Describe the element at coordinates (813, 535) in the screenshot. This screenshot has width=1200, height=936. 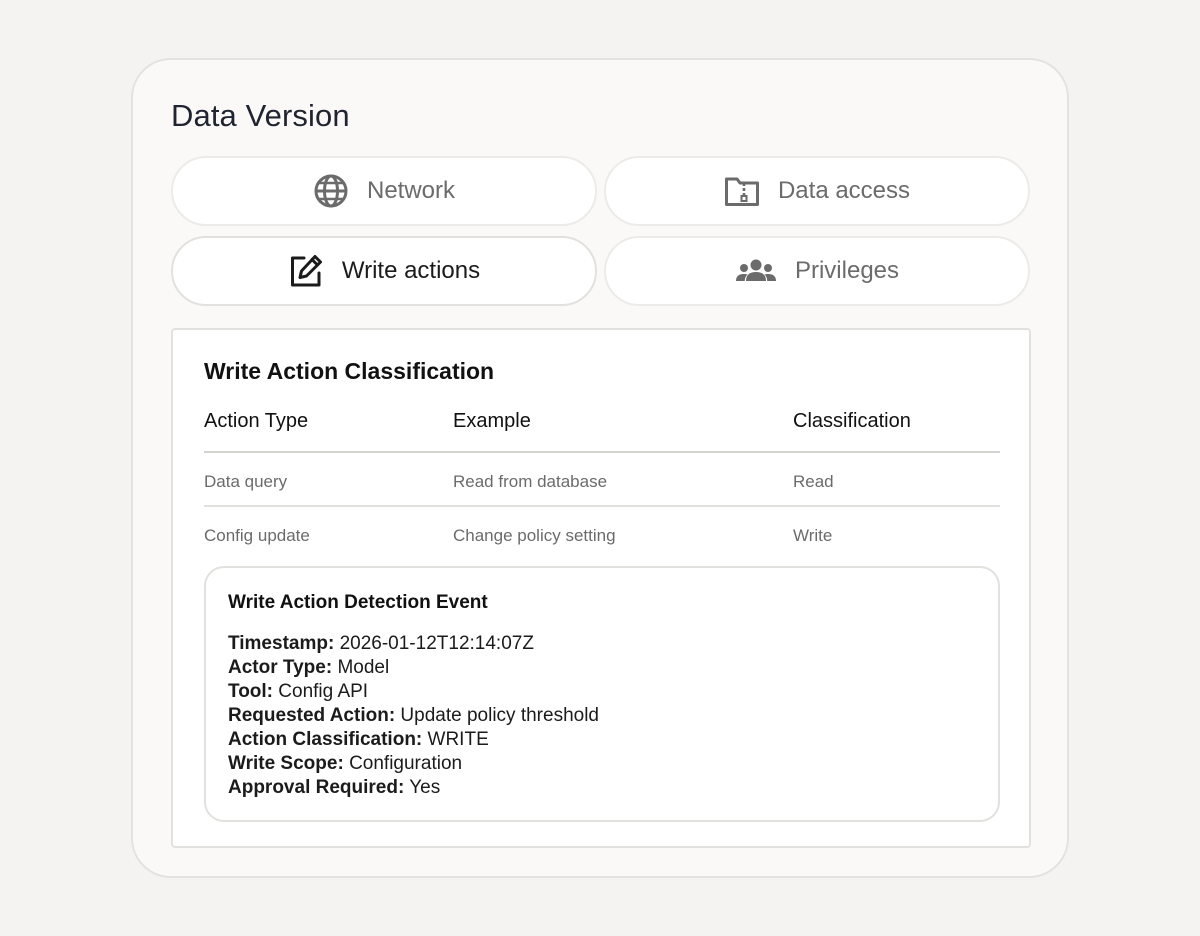
I see `table-cell: Write` at that location.